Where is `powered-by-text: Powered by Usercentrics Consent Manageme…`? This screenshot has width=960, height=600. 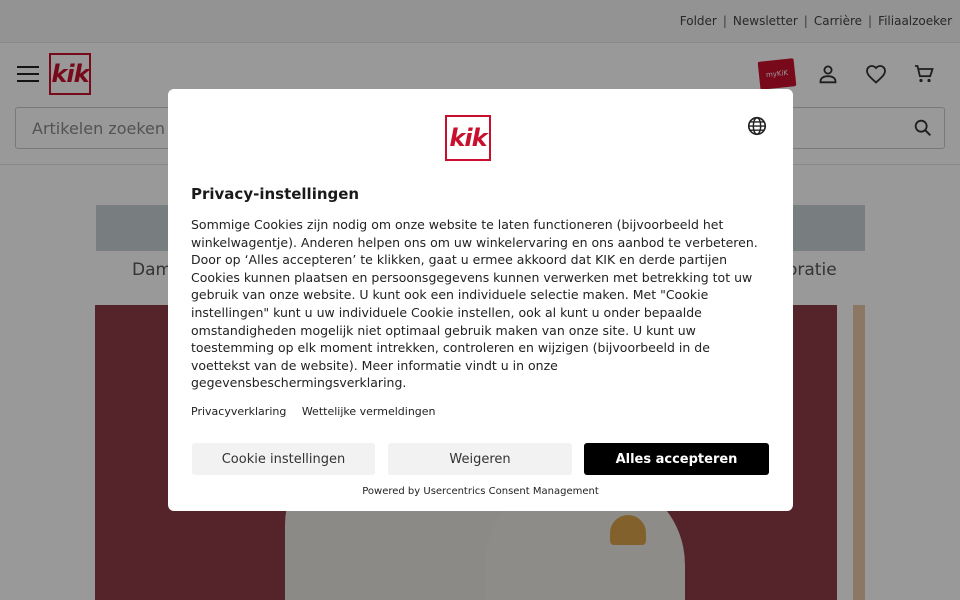 powered-by-text: Powered by Usercentrics Consent Manageme… is located at coordinates (480, 491).